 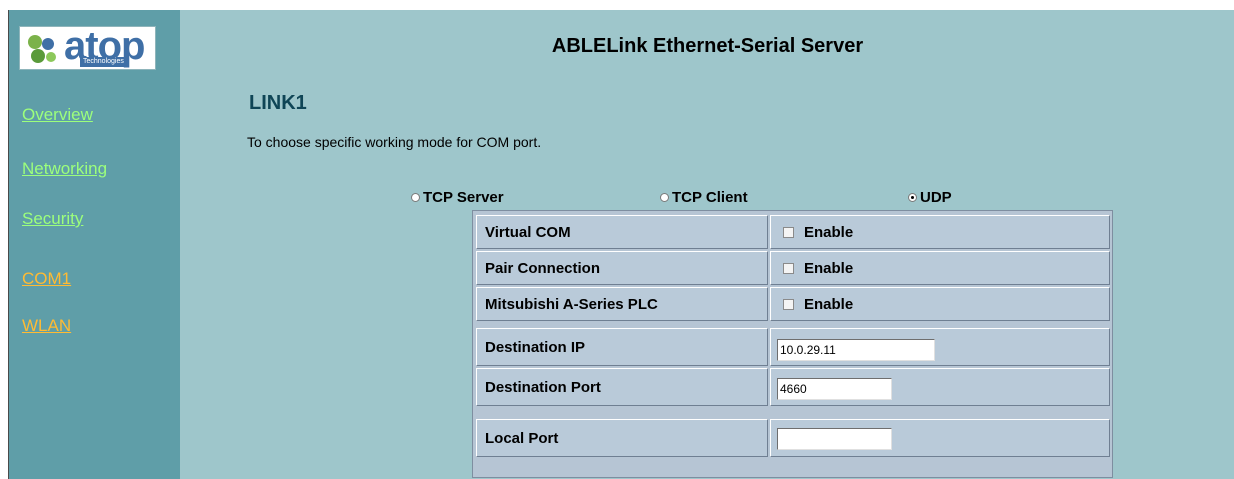 I want to click on radio-selected-icon, so click(x=912, y=197).